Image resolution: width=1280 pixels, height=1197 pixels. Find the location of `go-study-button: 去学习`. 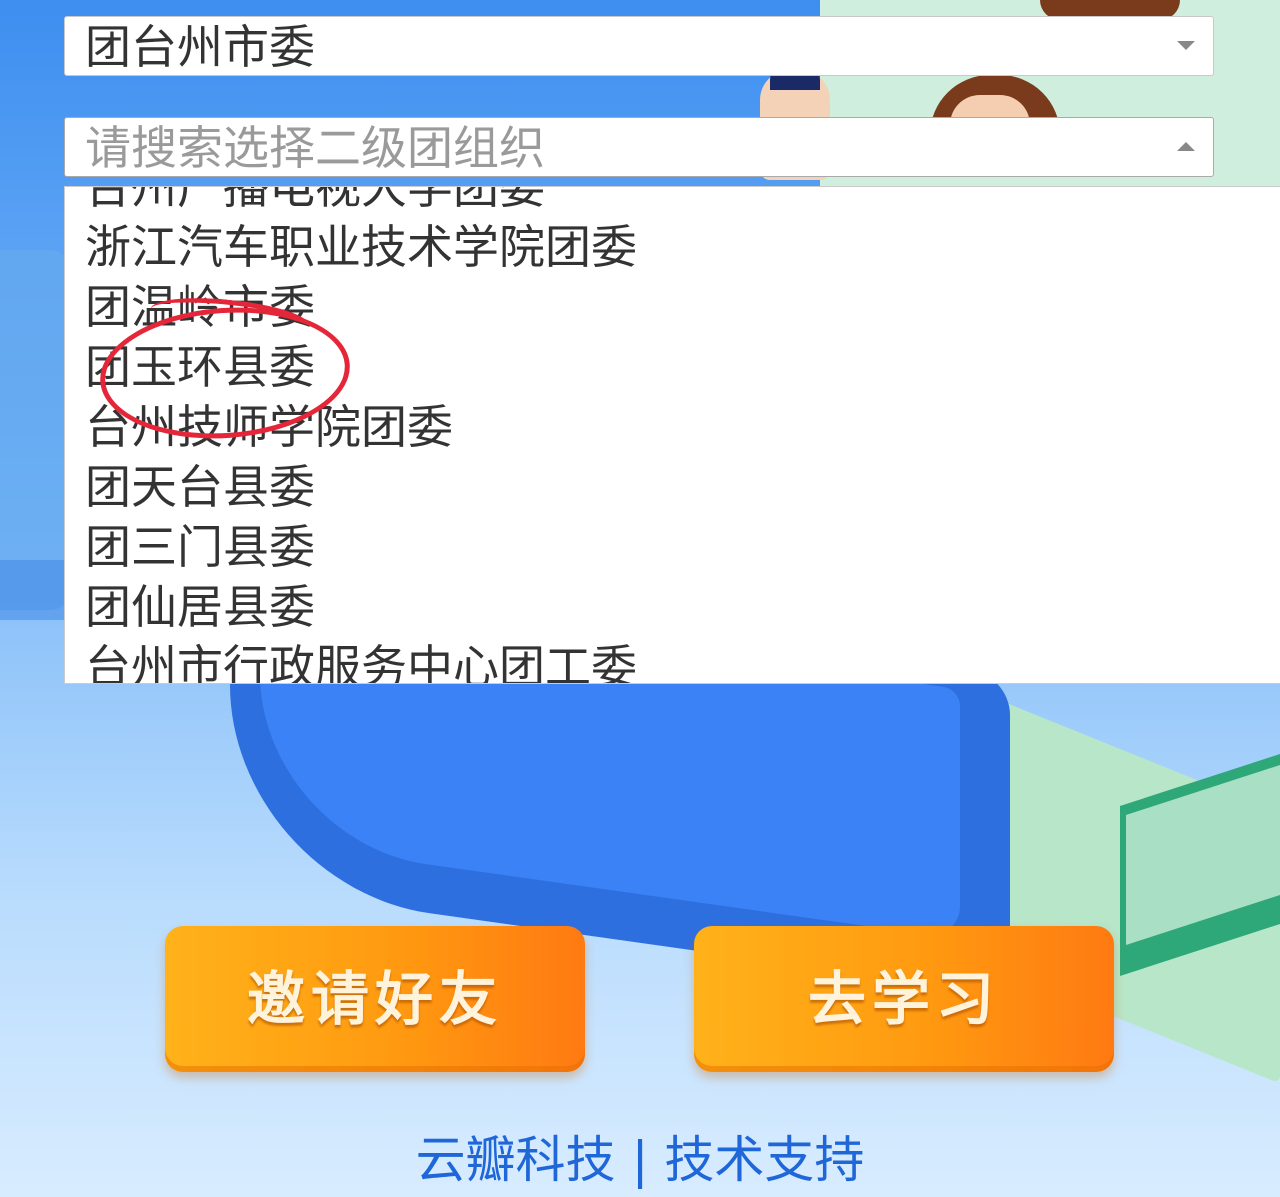

go-study-button: 去学习 is located at coordinates (904, 999).